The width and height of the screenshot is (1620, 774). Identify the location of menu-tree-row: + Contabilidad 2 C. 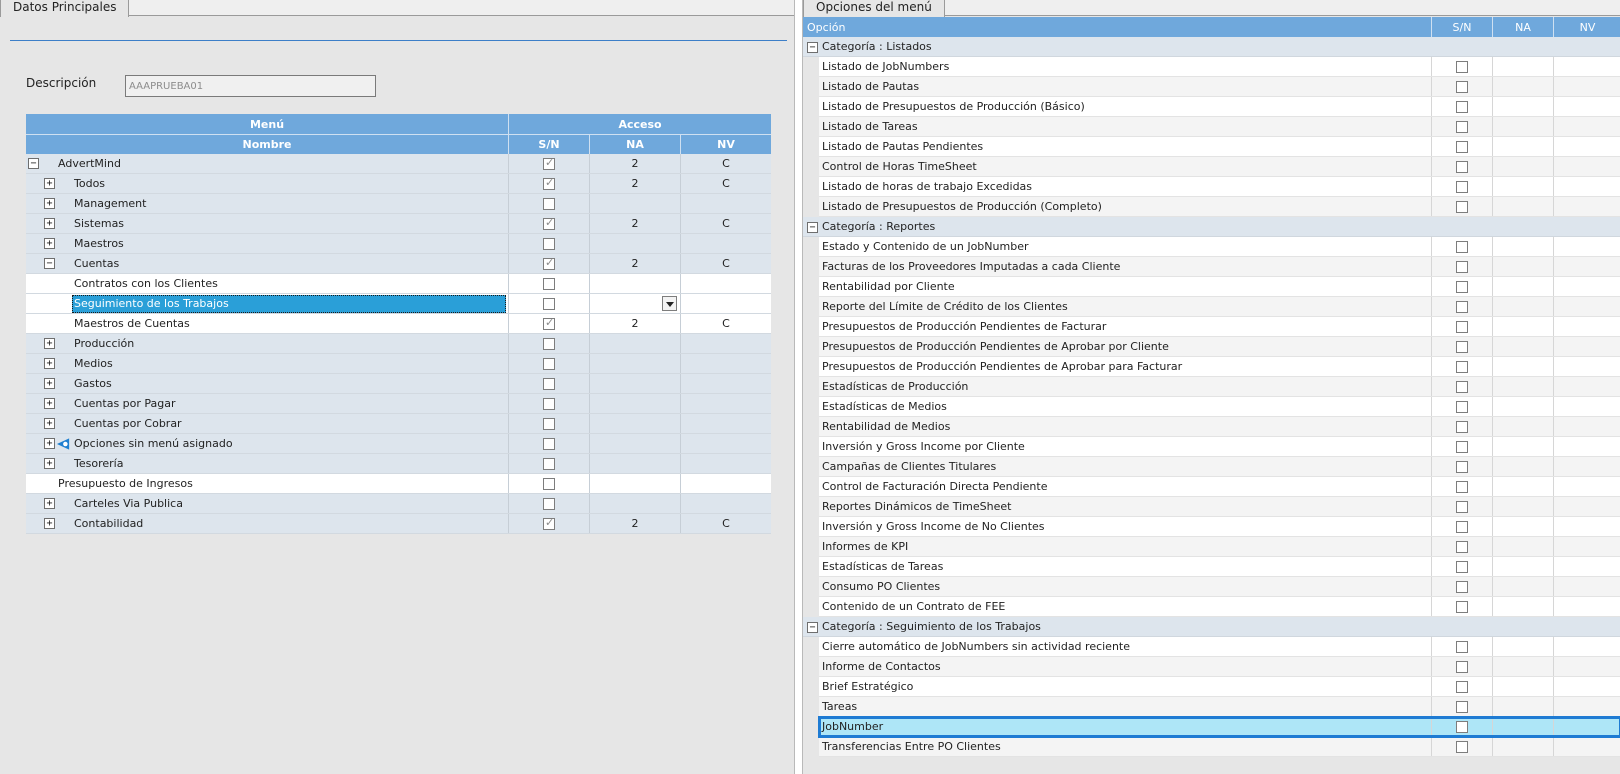
(398, 524).